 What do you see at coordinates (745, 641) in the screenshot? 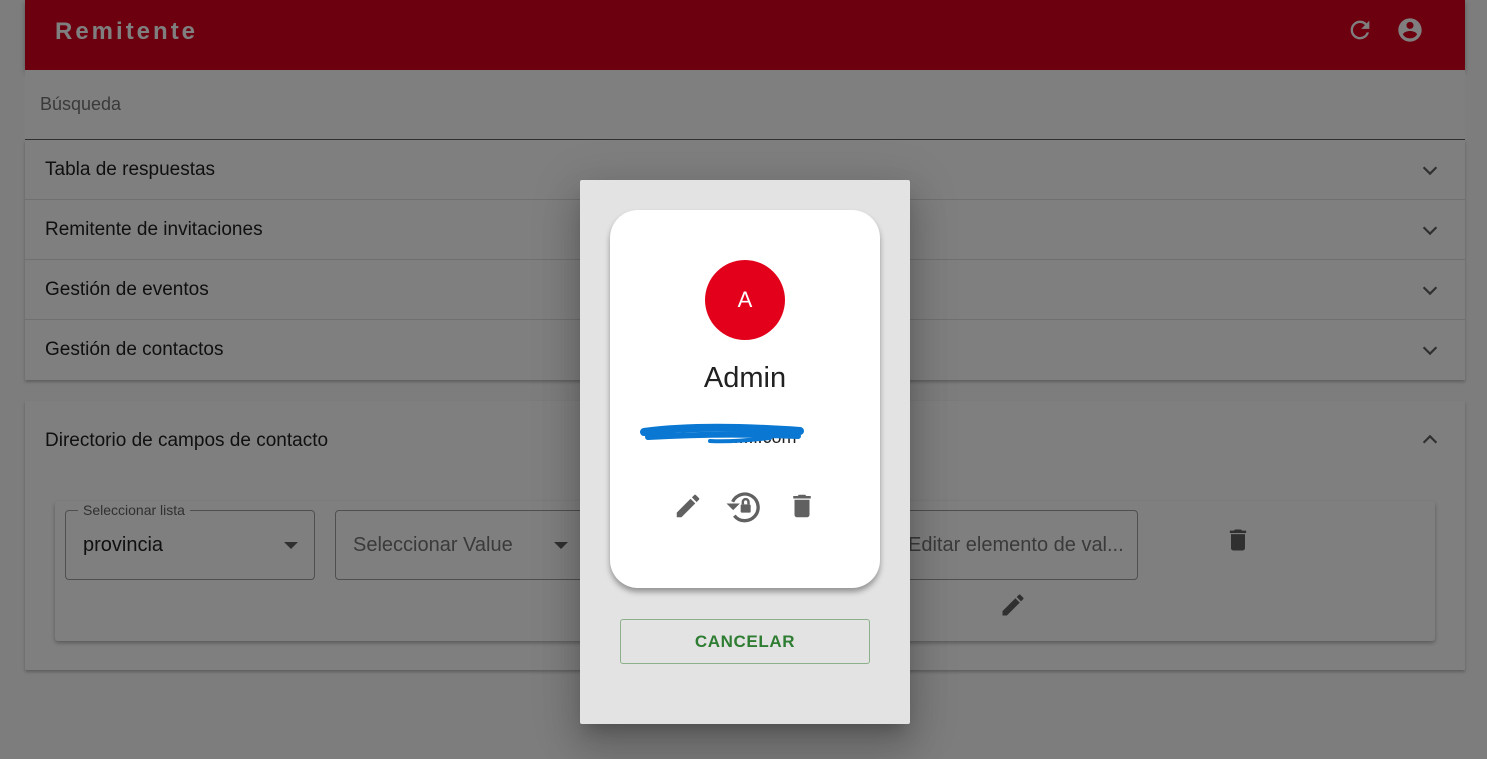
I see `cancel-button: CANCELAR` at bounding box center [745, 641].